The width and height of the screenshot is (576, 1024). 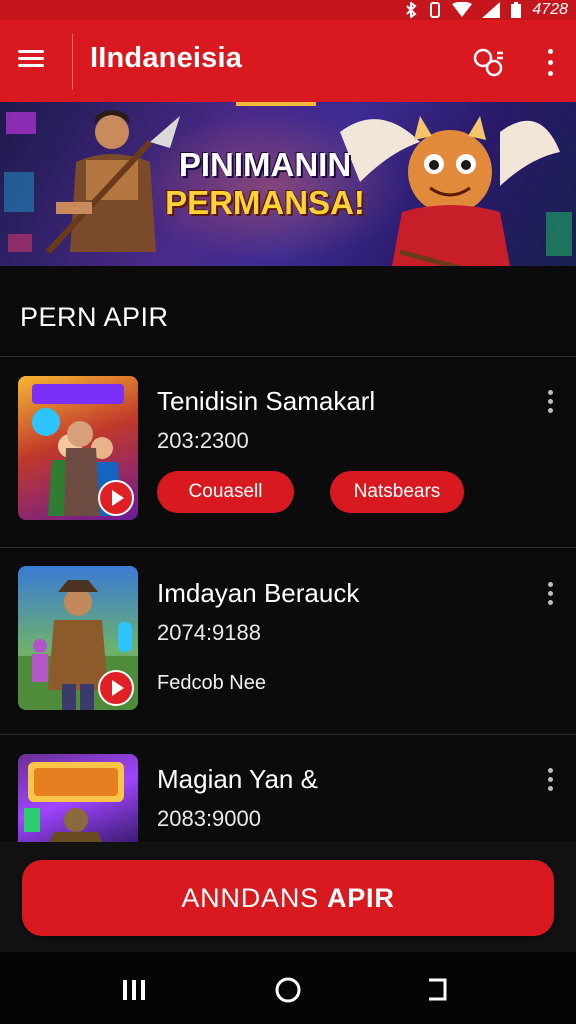 I want to click on item-title: Magian Yan &, so click(x=237, y=779).